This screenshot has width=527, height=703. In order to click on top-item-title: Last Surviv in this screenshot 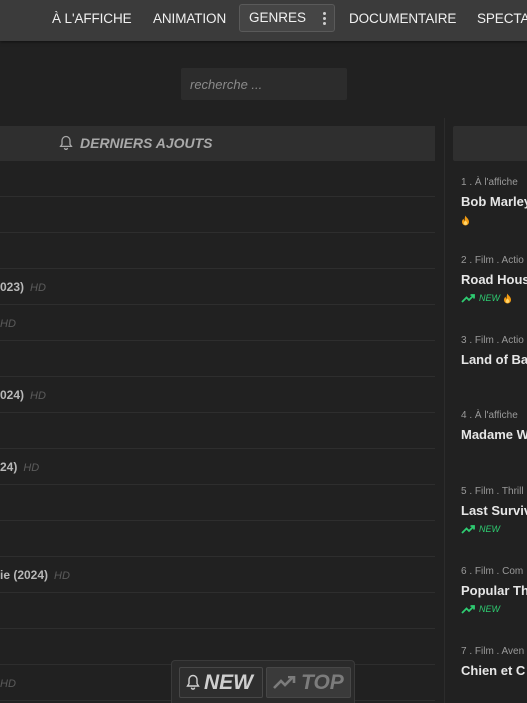, I will do `click(494, 510)`.